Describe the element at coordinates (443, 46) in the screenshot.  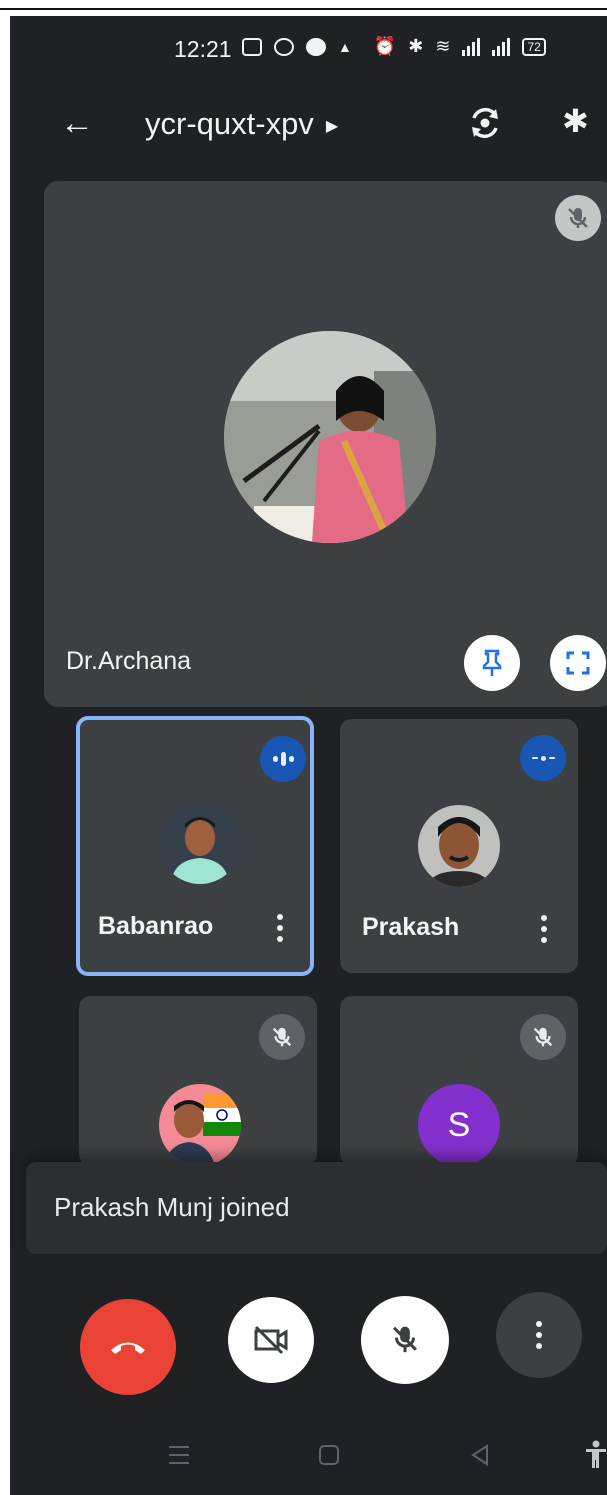
I see `wifi-icon: ≋` at that location.